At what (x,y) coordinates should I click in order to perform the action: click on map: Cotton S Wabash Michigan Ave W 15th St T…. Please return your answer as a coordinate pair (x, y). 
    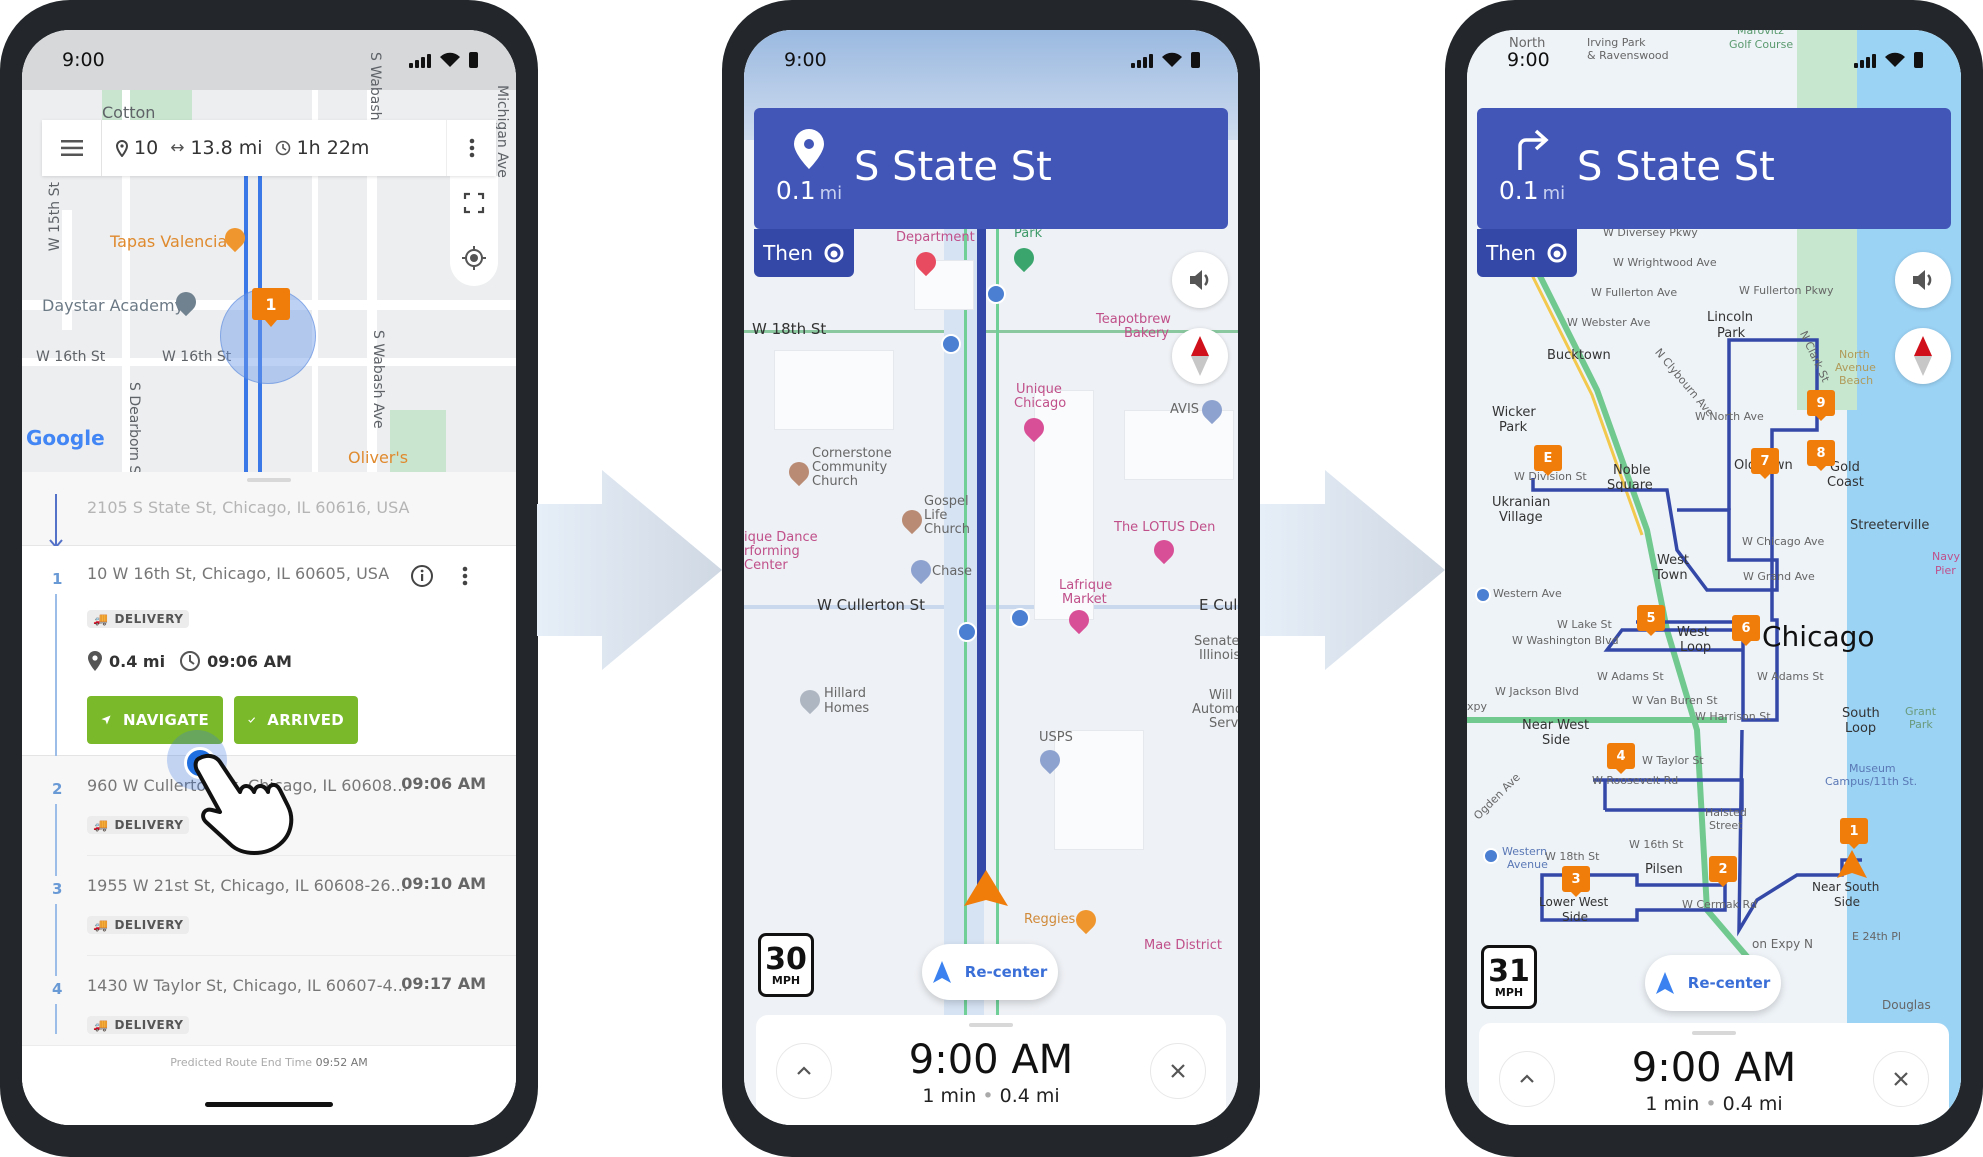
    Looking at the image, I should click on (269, 251).